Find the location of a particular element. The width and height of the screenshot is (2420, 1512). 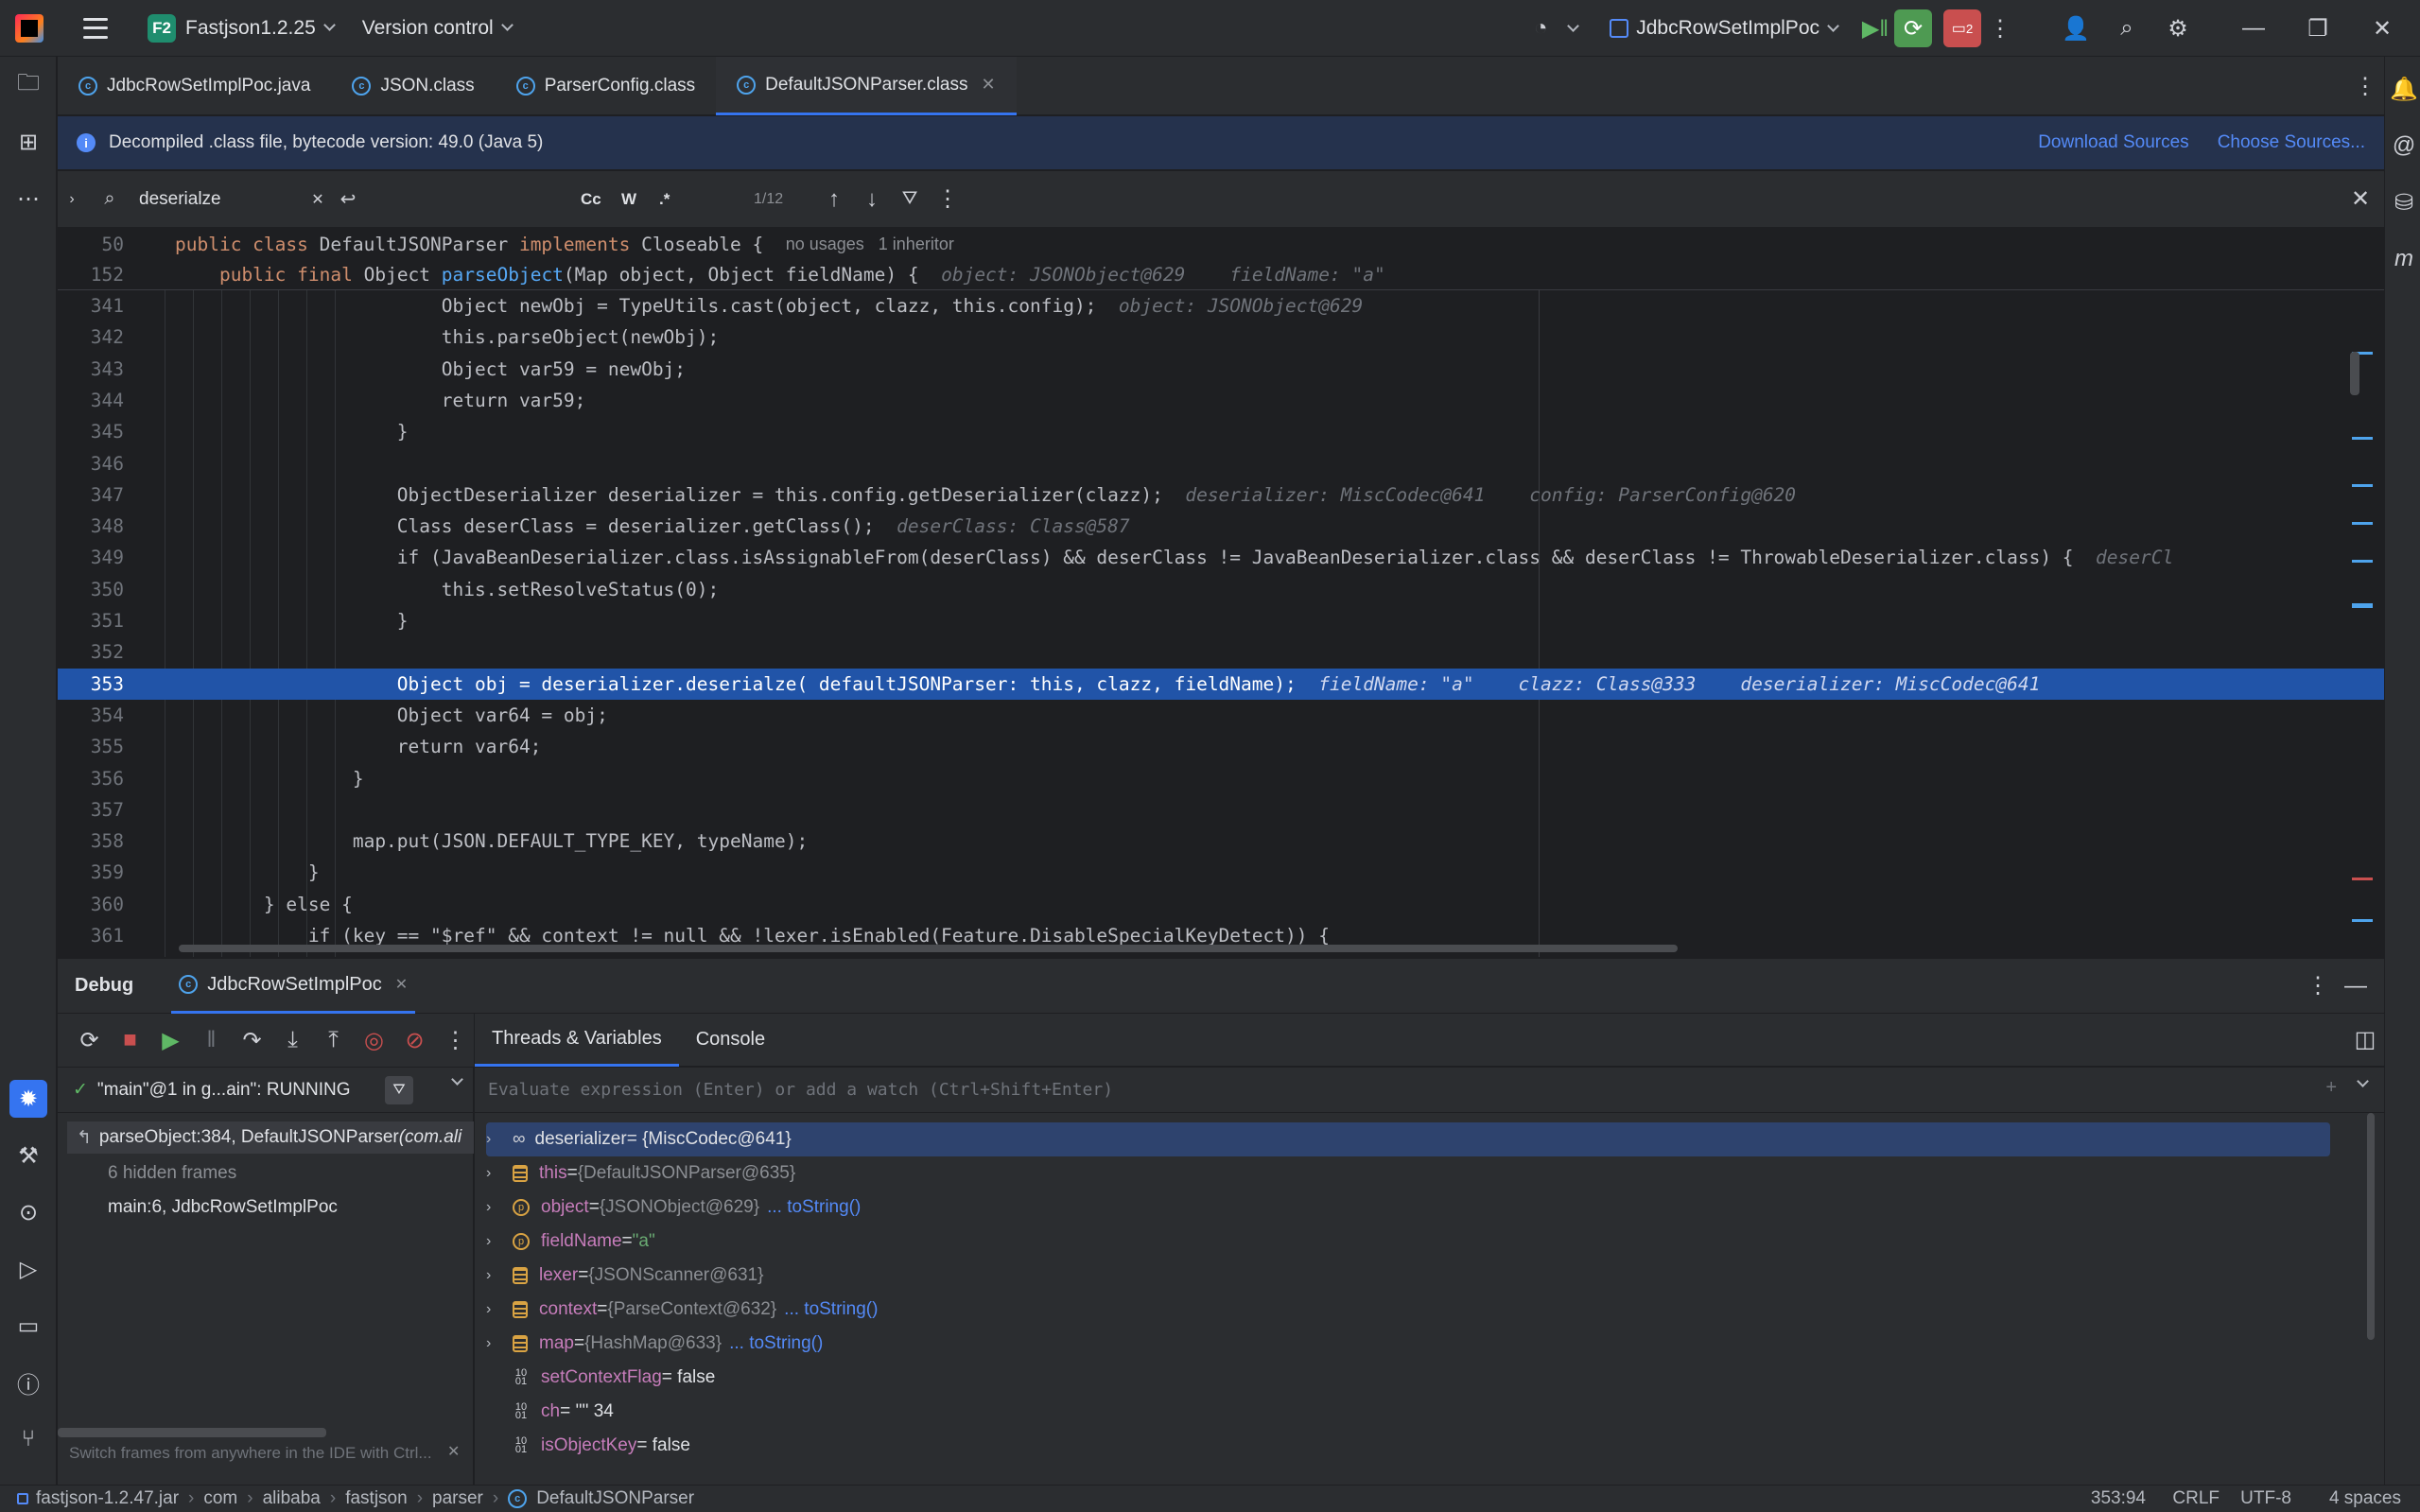

tab-parserconfig-class: c ParserConfig.class is located at coordinates (606, 86).